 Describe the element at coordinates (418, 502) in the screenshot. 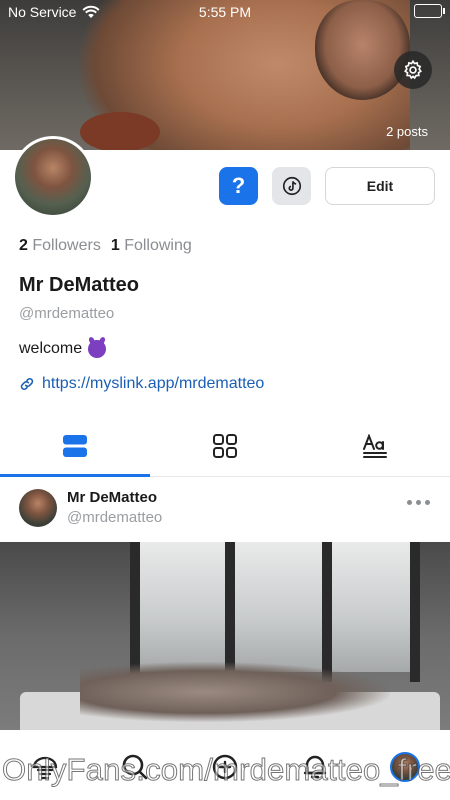

I see `more-options-icon` at that location.